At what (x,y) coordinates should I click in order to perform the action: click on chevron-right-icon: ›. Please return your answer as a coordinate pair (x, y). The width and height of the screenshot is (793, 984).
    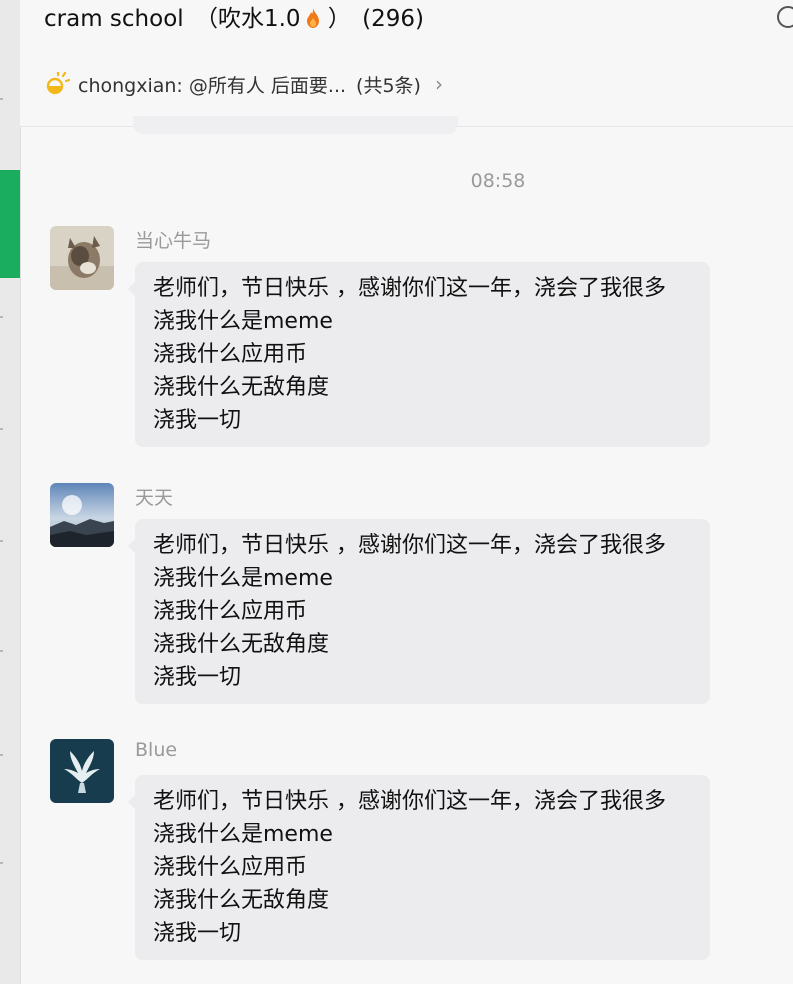
    Looking at the image, I should click on (439, 84).